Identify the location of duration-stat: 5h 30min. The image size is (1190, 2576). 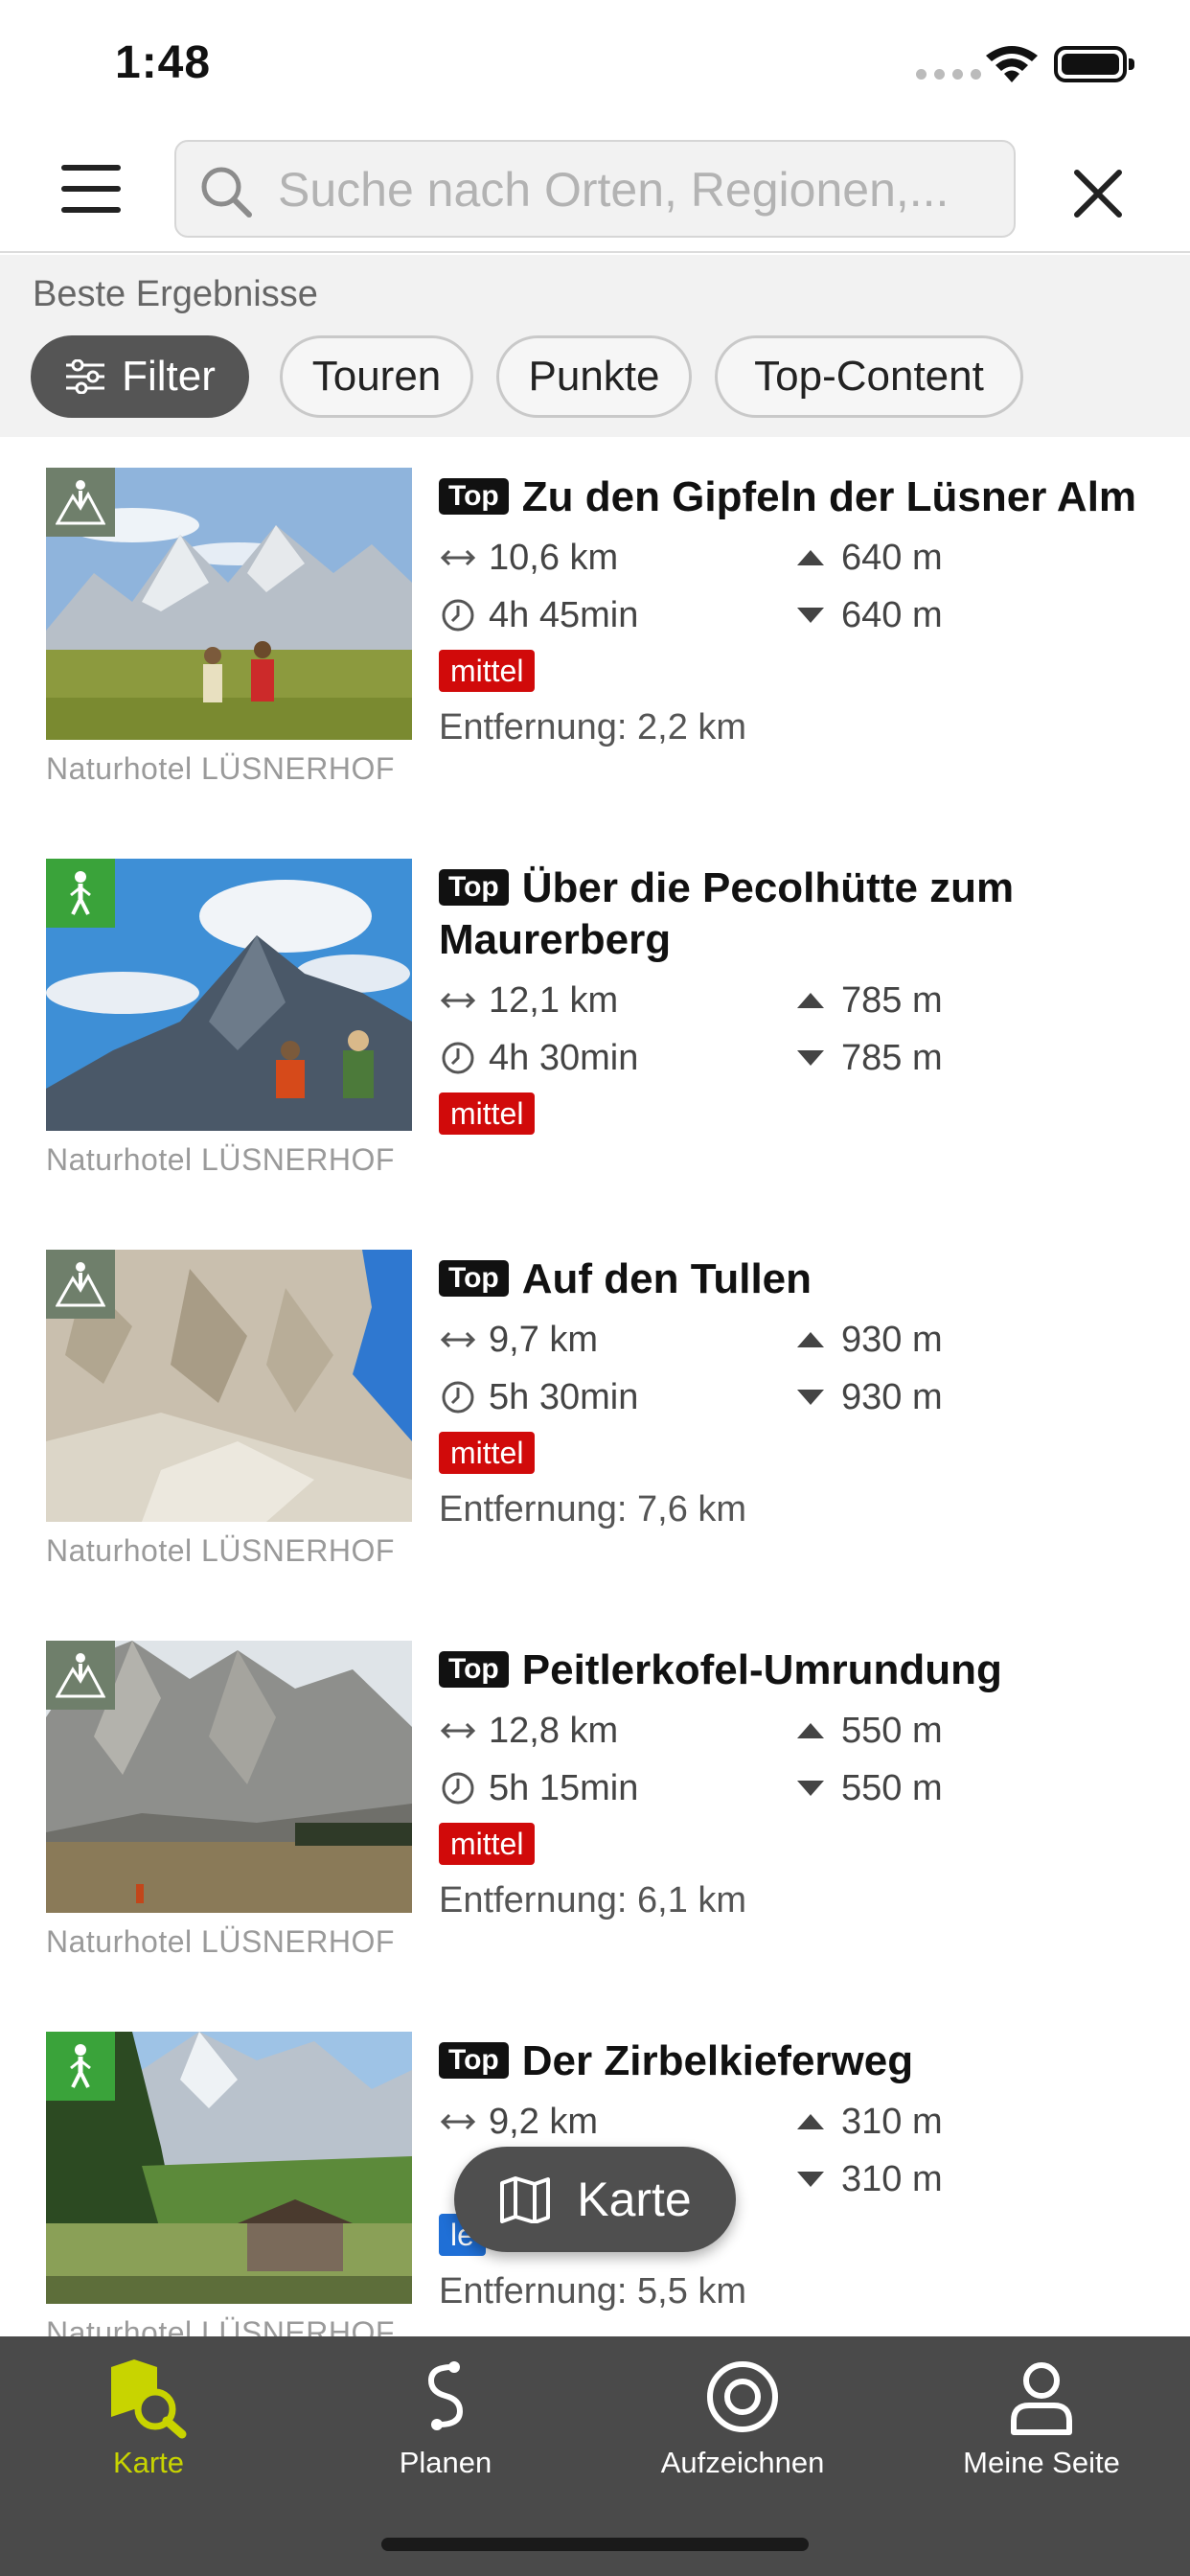
(539, 1397).